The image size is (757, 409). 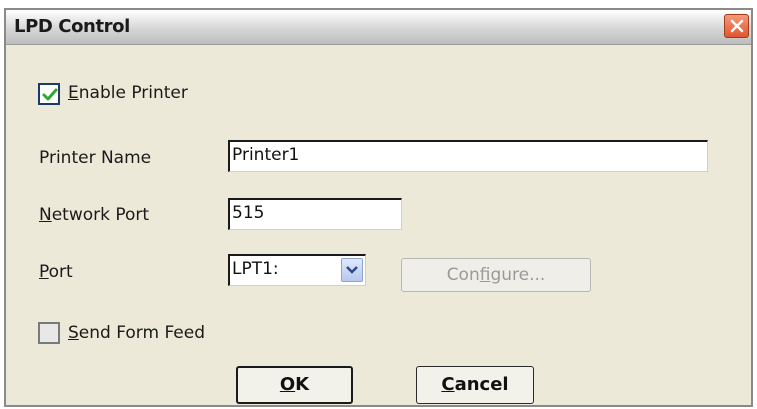 I want to click on ok-button: OK, so click(x=294, y=385).